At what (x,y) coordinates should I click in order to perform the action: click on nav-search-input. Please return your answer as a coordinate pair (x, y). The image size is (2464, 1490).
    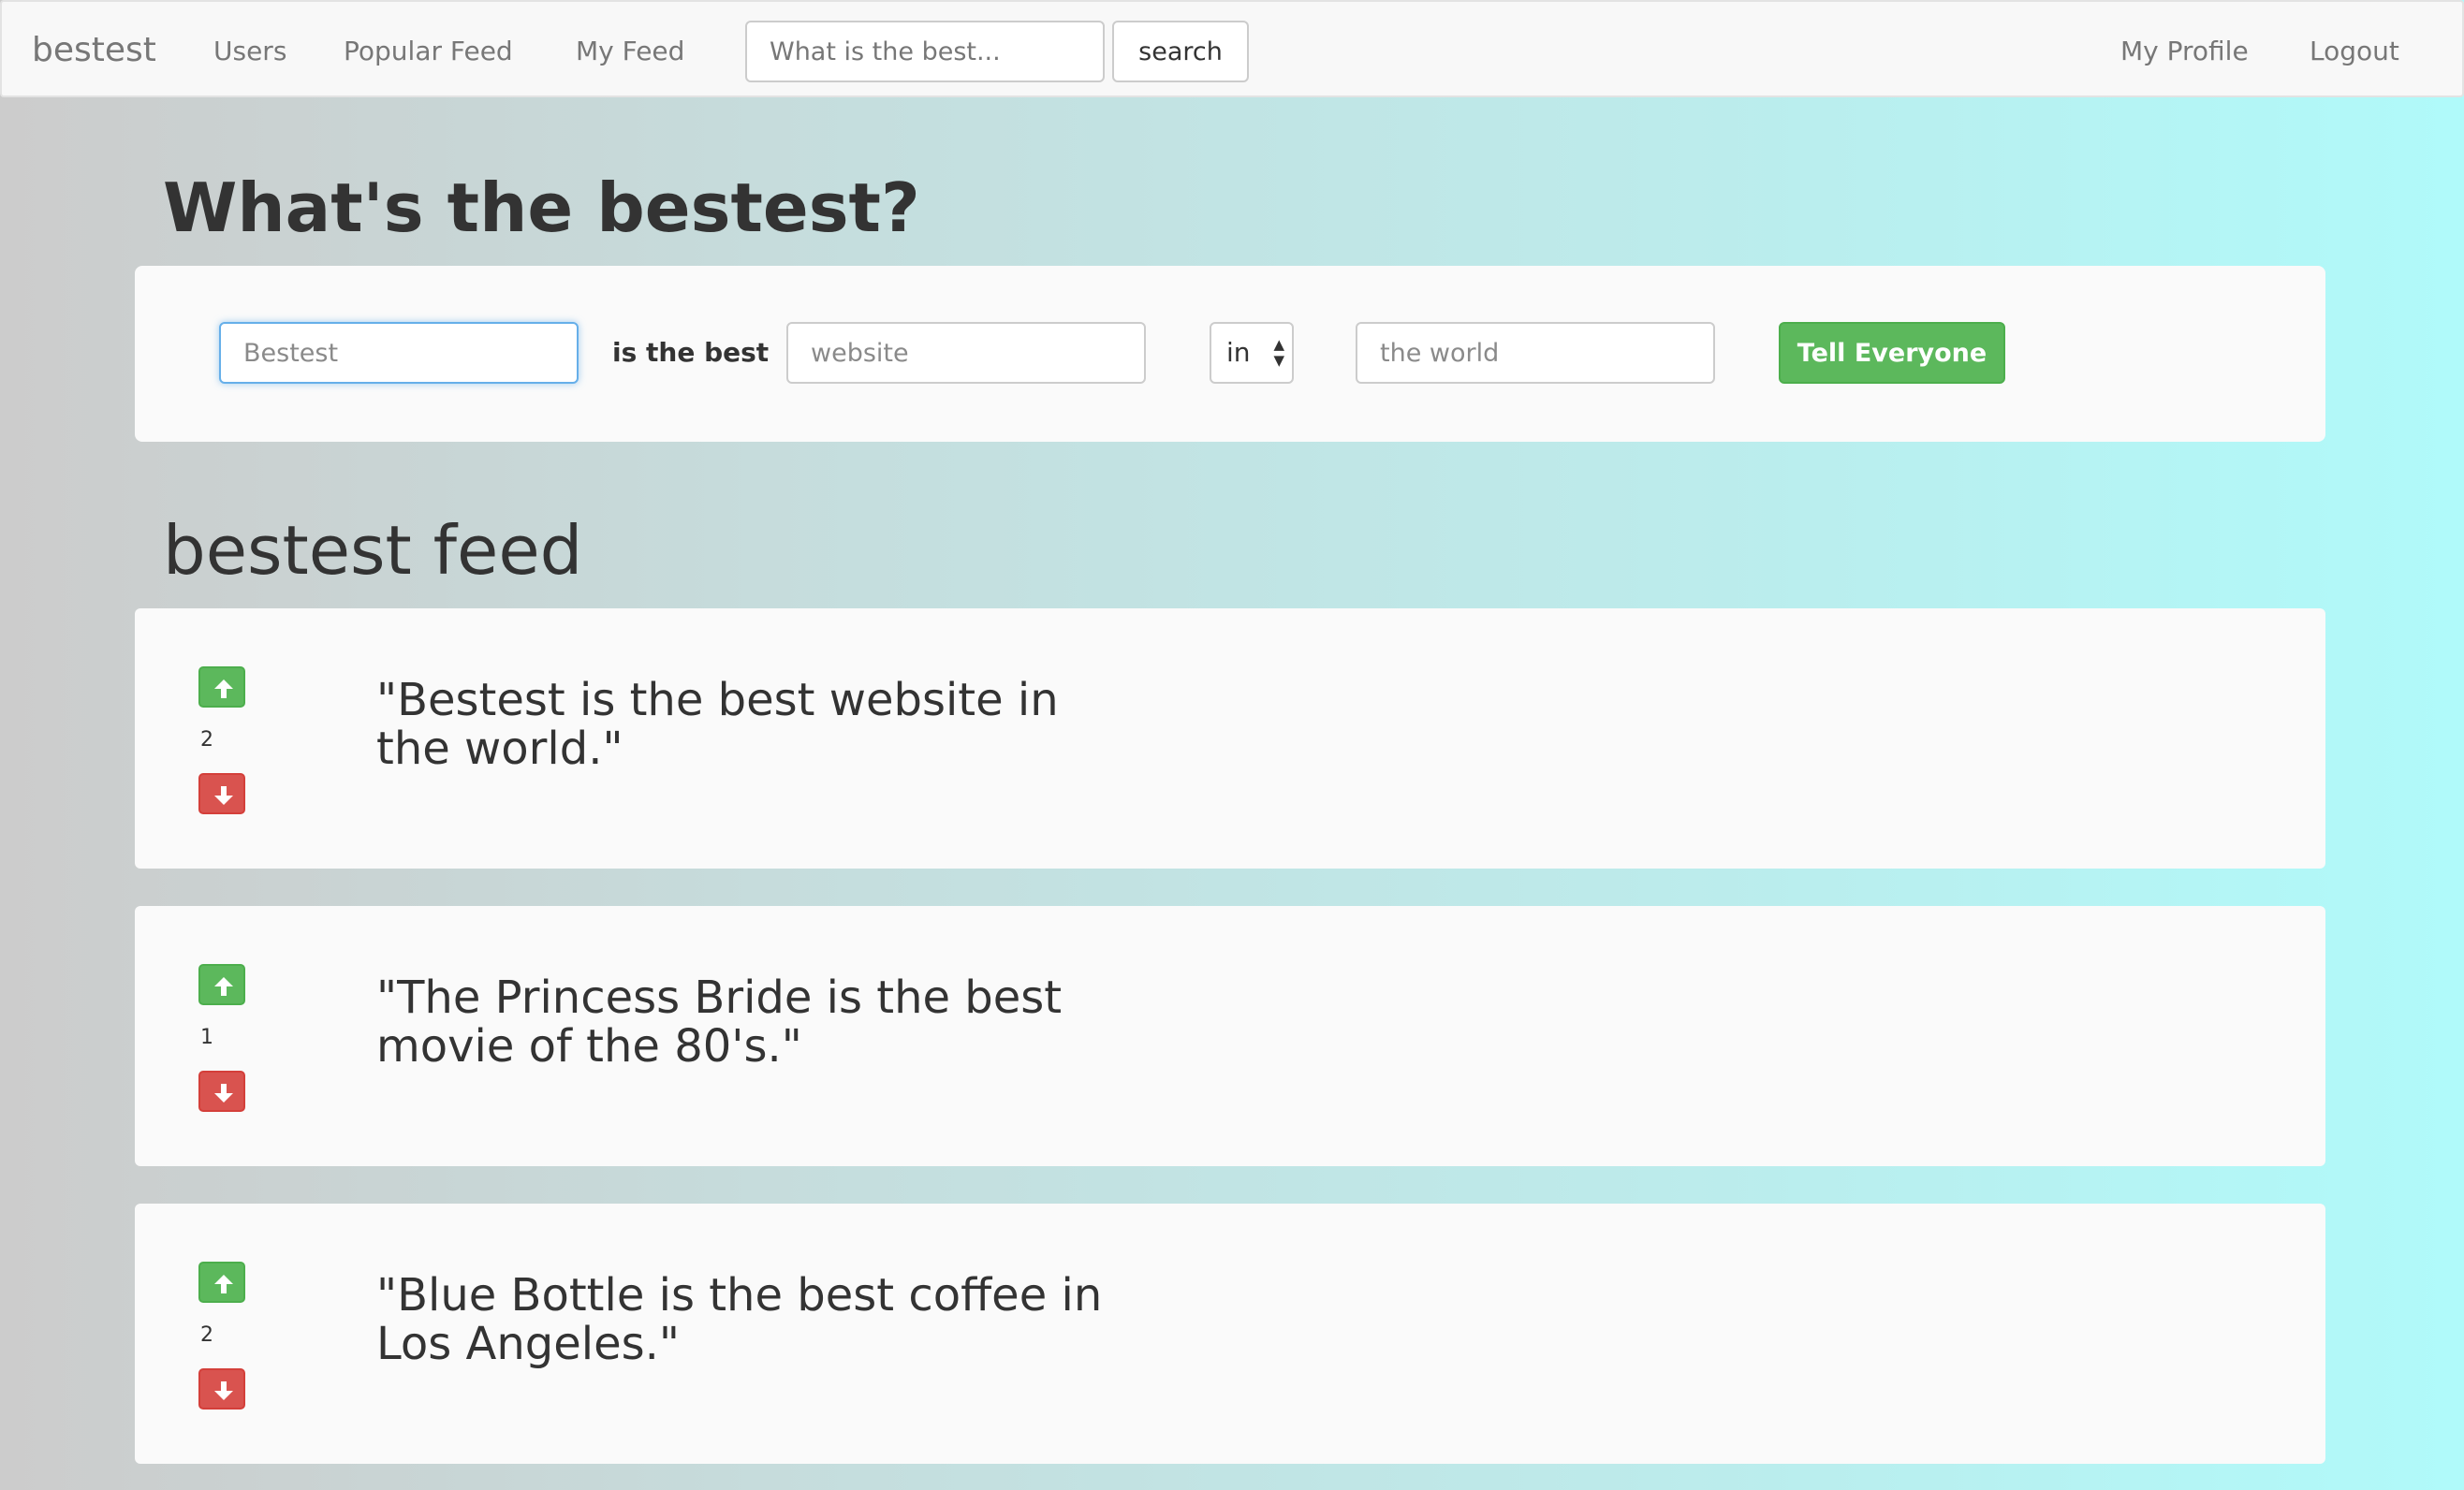
    Looking at the image, I should click on (925, 51).